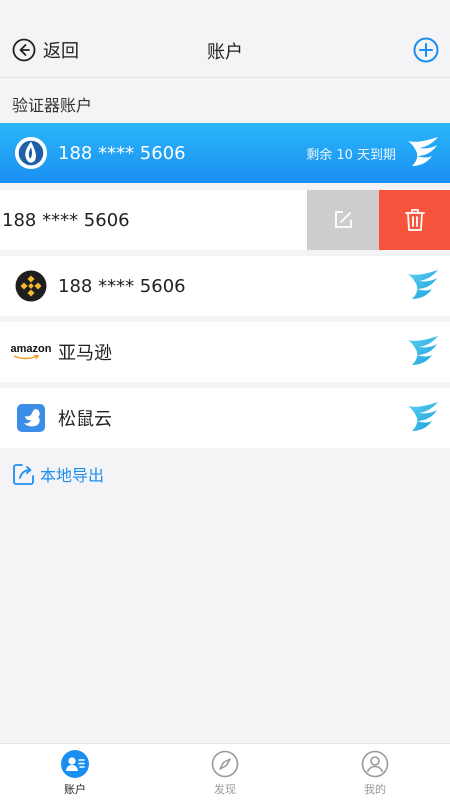 The height and width of the screenshot is (800, 450). I want to click on account-row: amazon 亚马逊, so click(225, 352).